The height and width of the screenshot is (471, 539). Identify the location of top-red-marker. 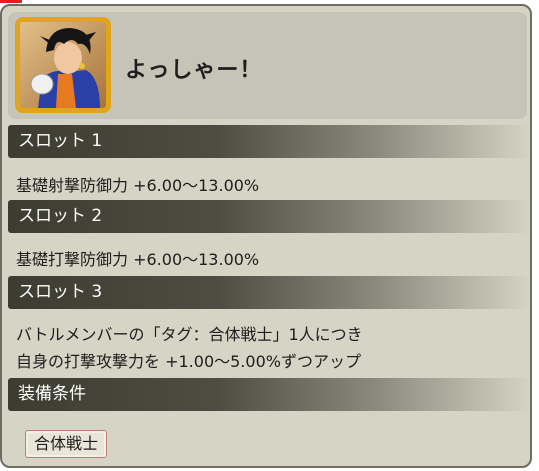
(11, 1).